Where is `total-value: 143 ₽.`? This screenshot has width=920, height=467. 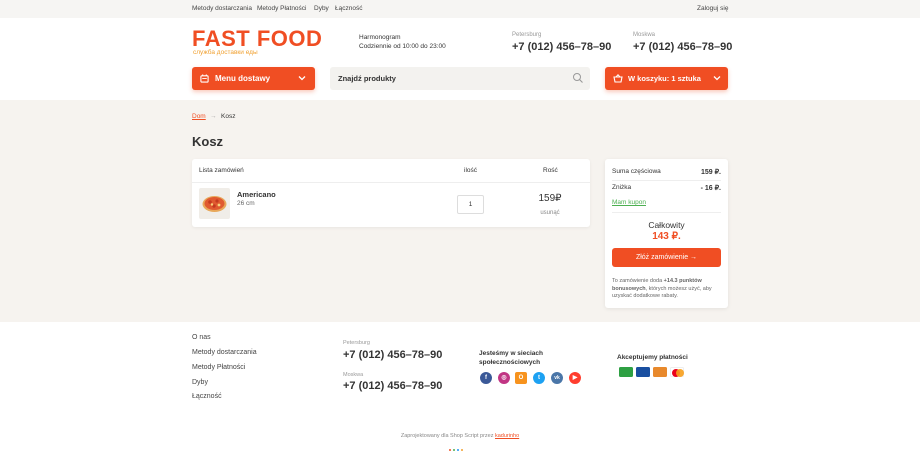 total-value: 143 ₽. is located at coordinates (666, 236).